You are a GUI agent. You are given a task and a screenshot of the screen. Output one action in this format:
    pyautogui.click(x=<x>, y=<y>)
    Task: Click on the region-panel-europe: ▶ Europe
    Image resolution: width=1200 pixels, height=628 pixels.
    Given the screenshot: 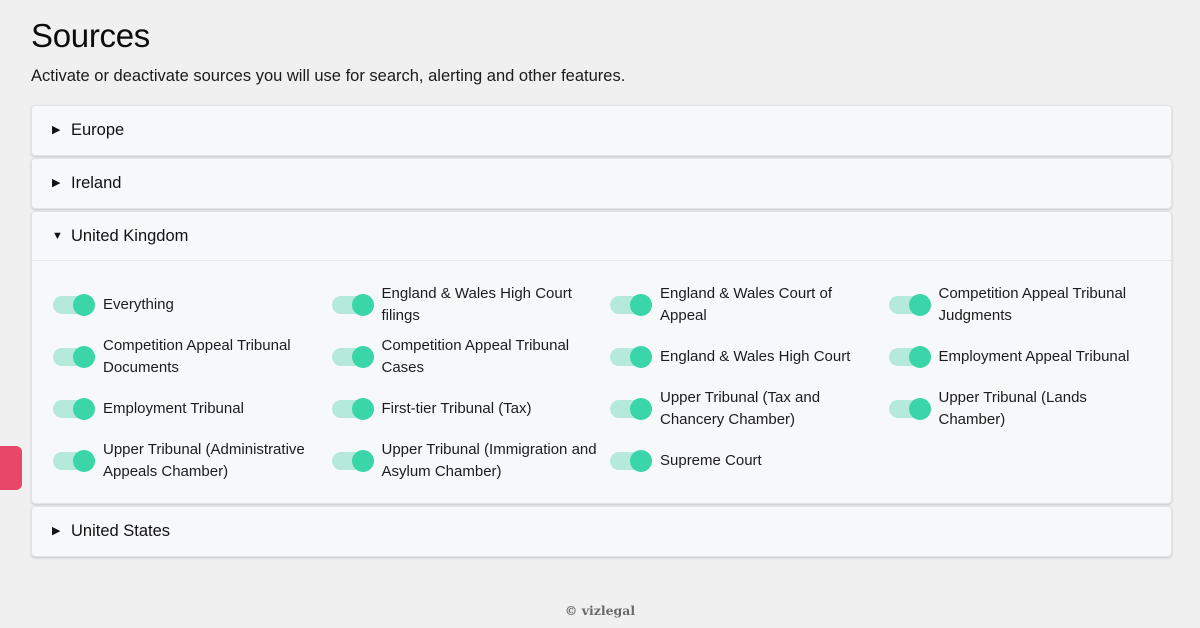 What is the action you would take?
    pyautogui.click(x=601, y=130)
    